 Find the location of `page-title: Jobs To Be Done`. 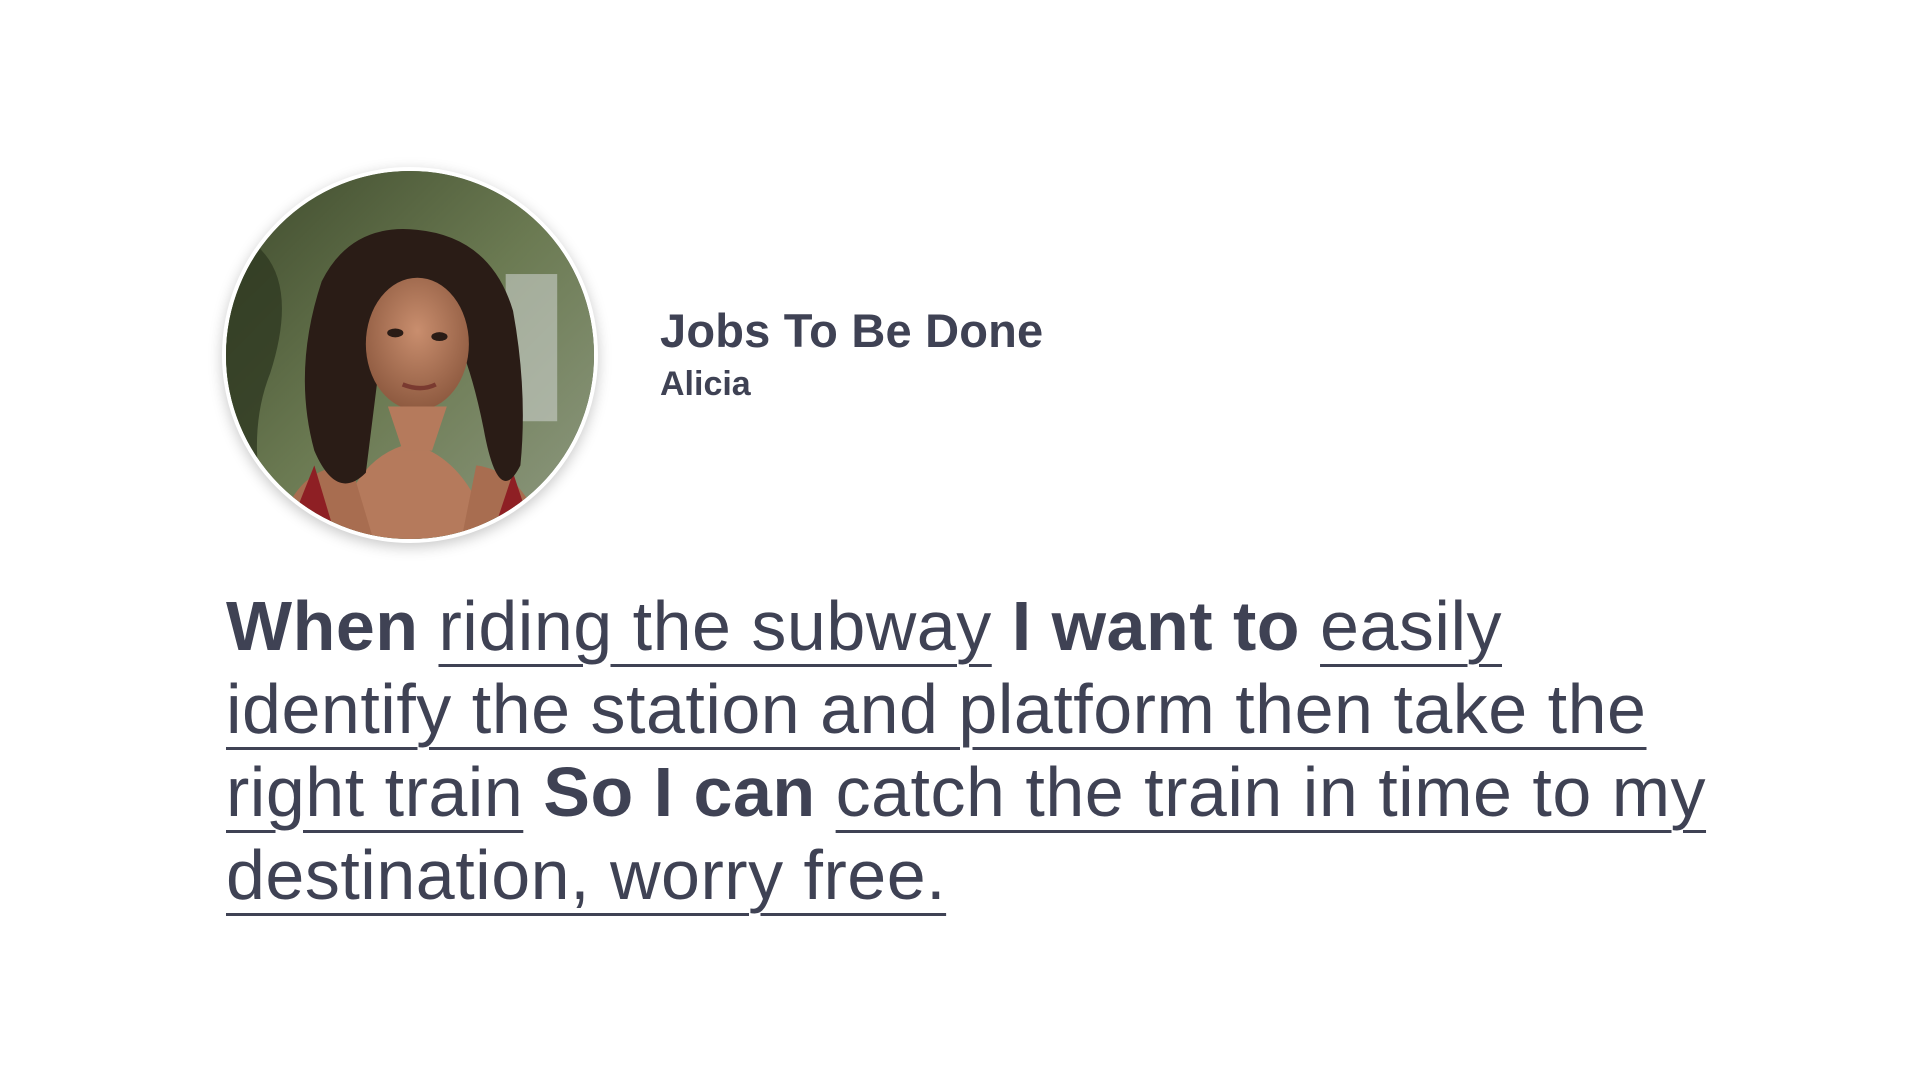

page-title: Jobs To Be Done is located at coordinates (852, 330).